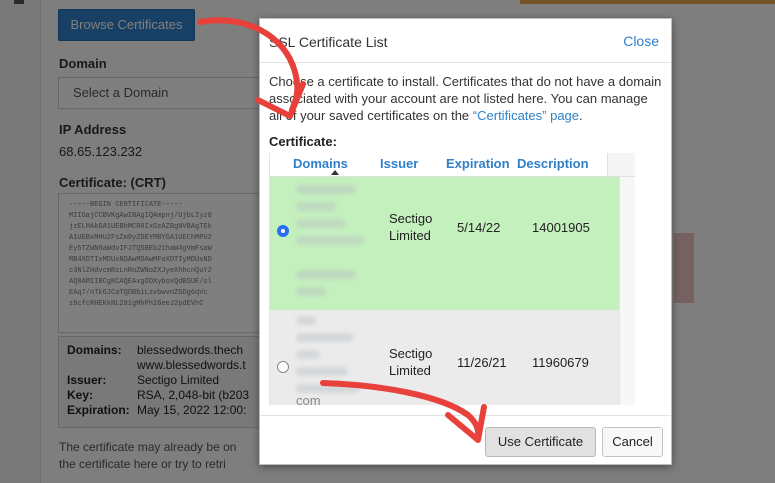 This screenshot has width=775, height=483. What do you see at coordinates (560, 362) in the screenshot?
I see `description-cell: 11960679` at bounding box center [560, 362].